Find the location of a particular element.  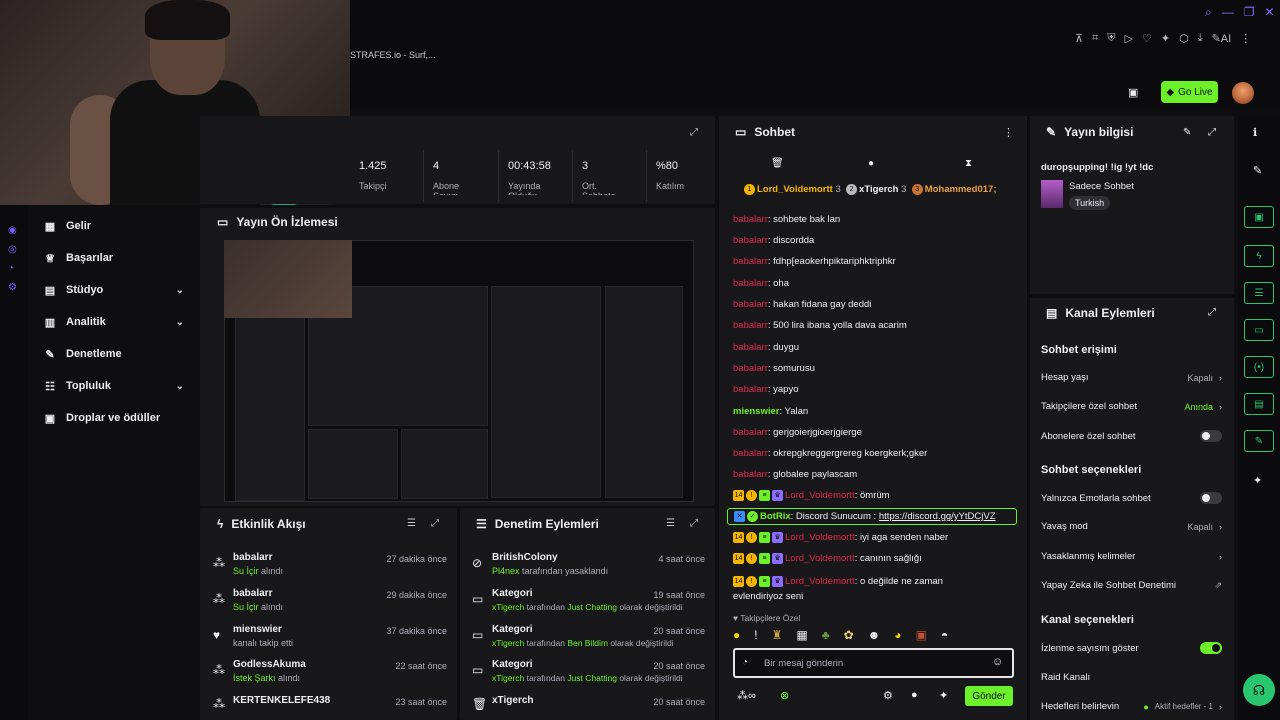

emoji-icon: ☺ is located at coordinates (997, 662).